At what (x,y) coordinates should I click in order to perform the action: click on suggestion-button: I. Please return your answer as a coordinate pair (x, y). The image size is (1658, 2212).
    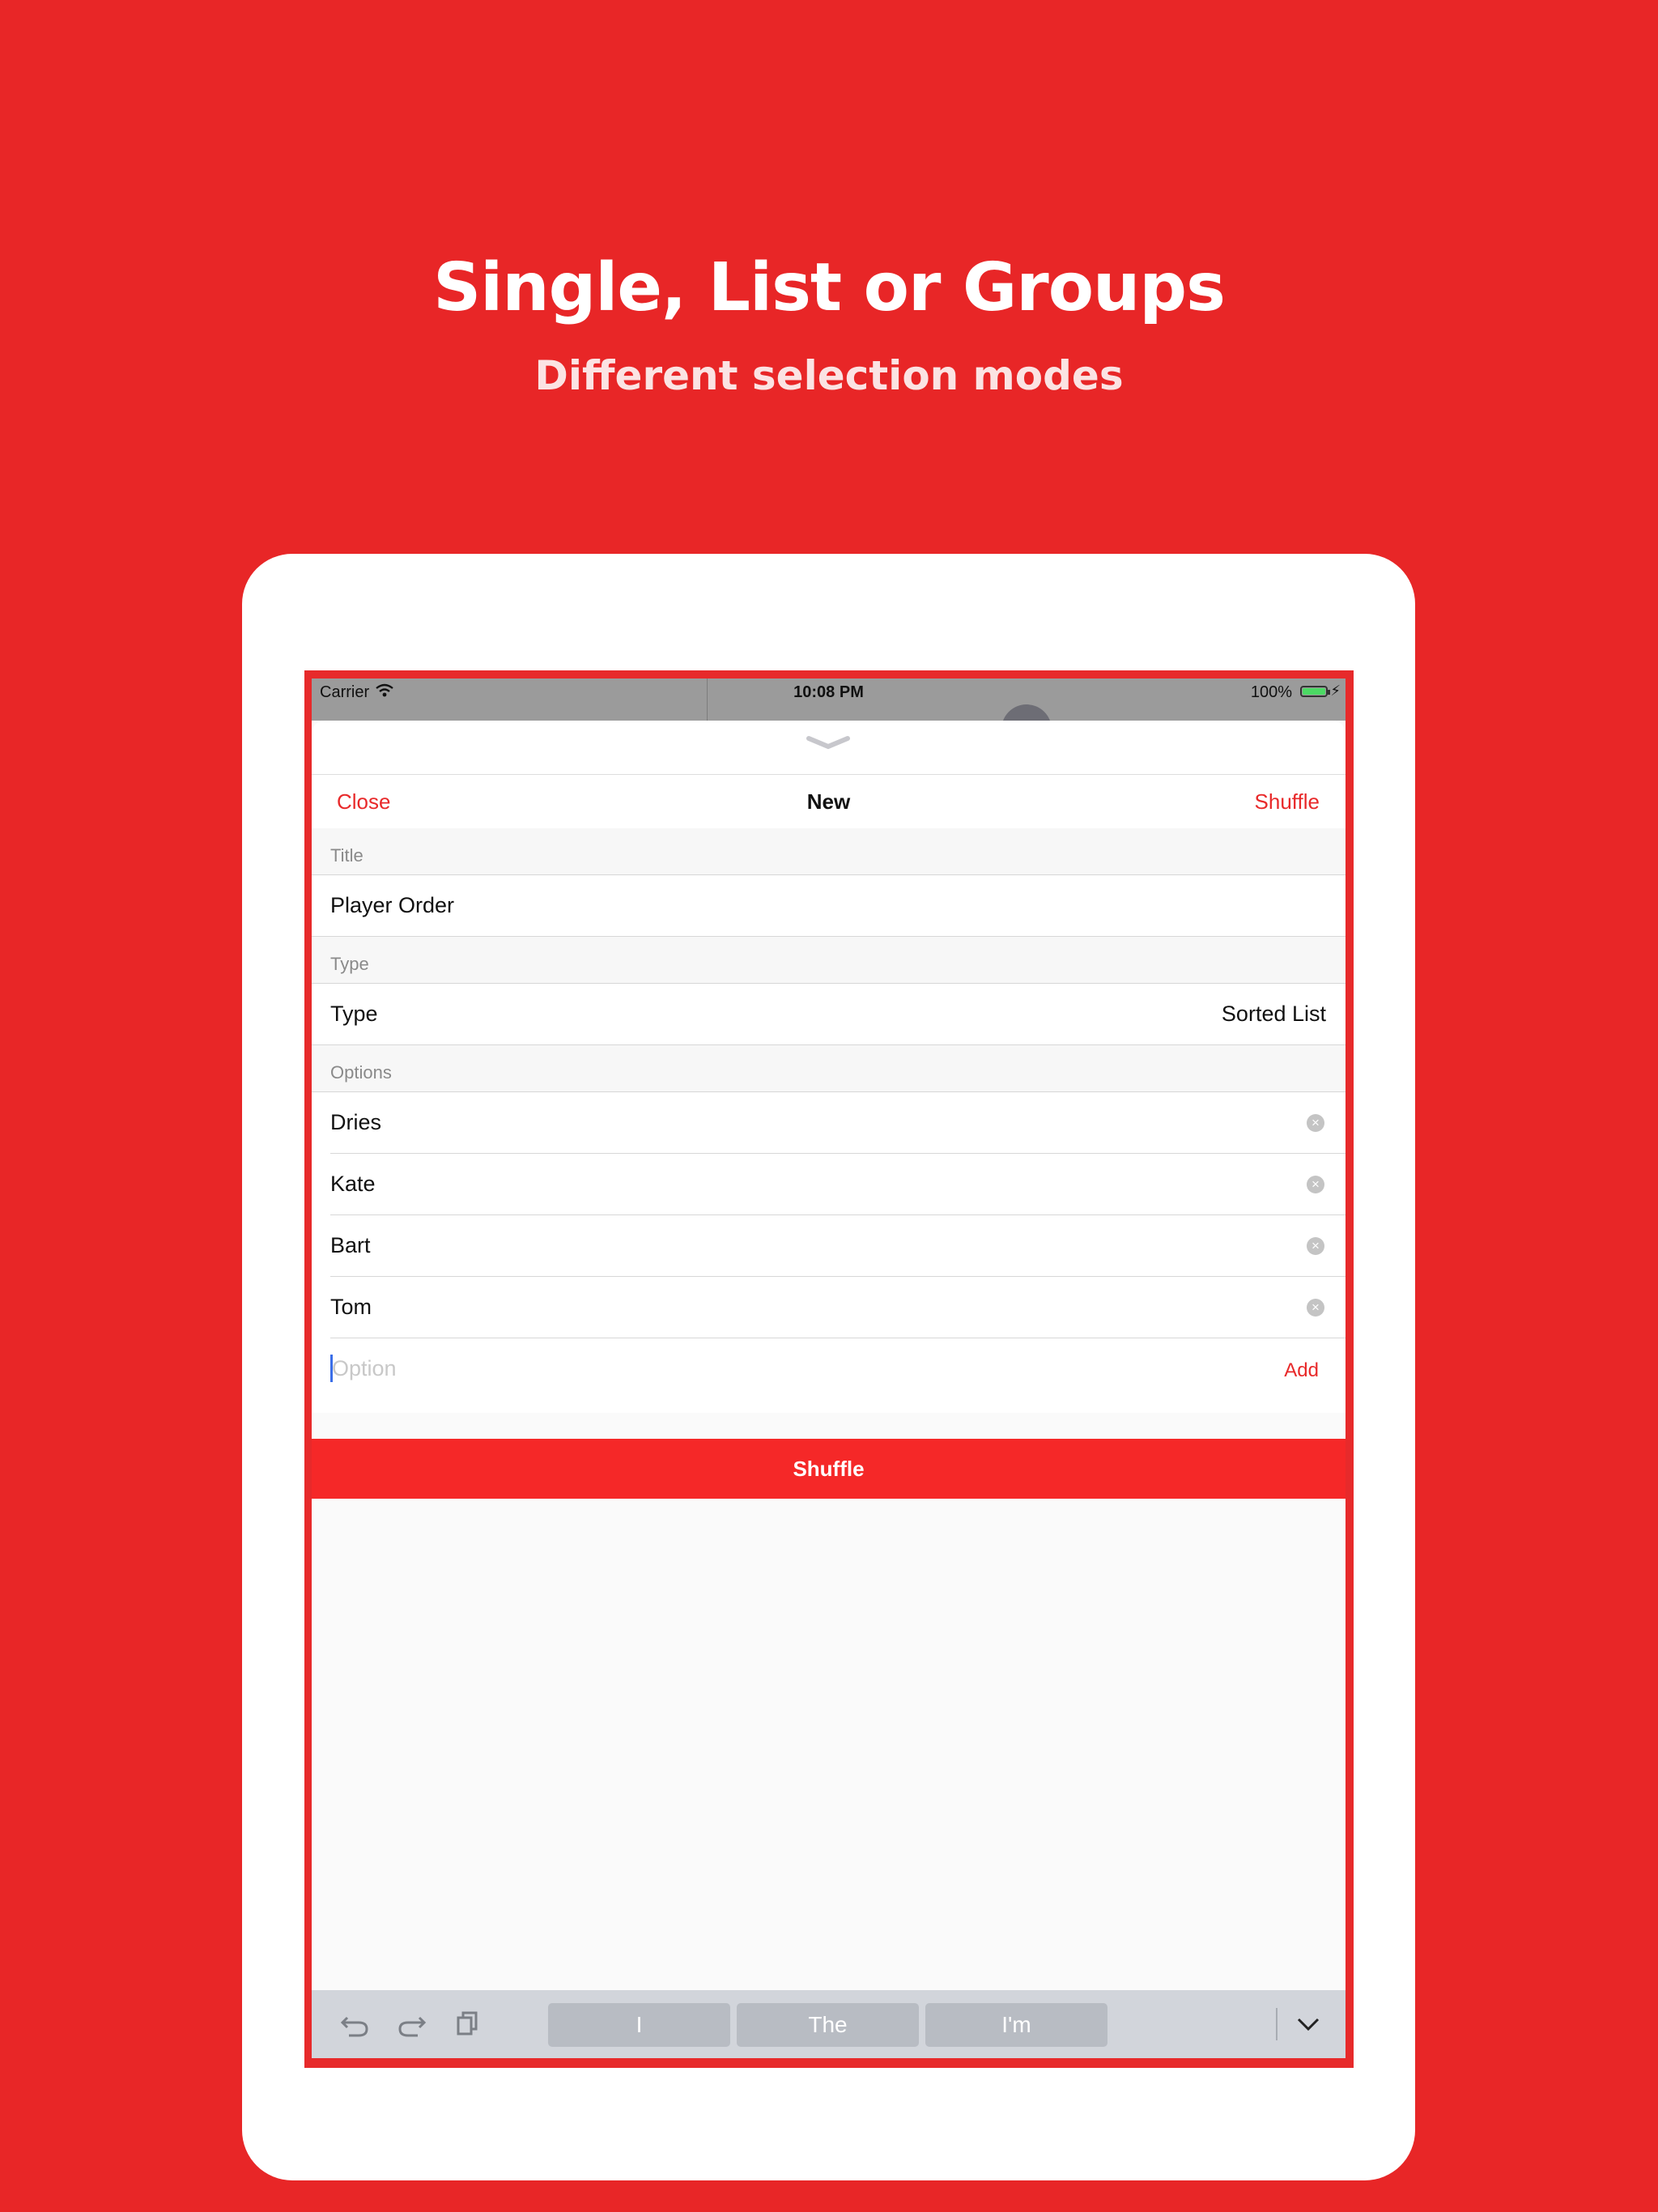
    Looking at the image, I should click on (639, 2025).